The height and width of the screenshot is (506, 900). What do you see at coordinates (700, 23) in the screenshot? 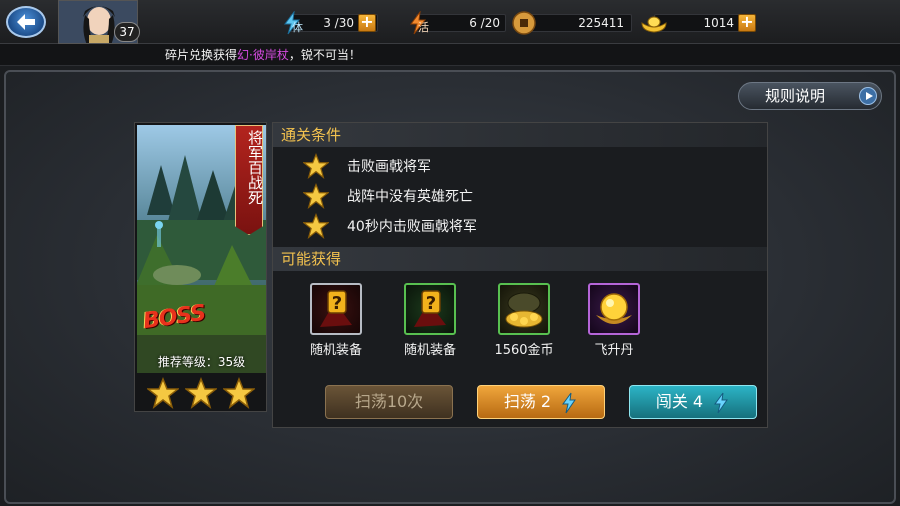
I see `ingots-resource: 1014 +` at bounding box center [700, 23].